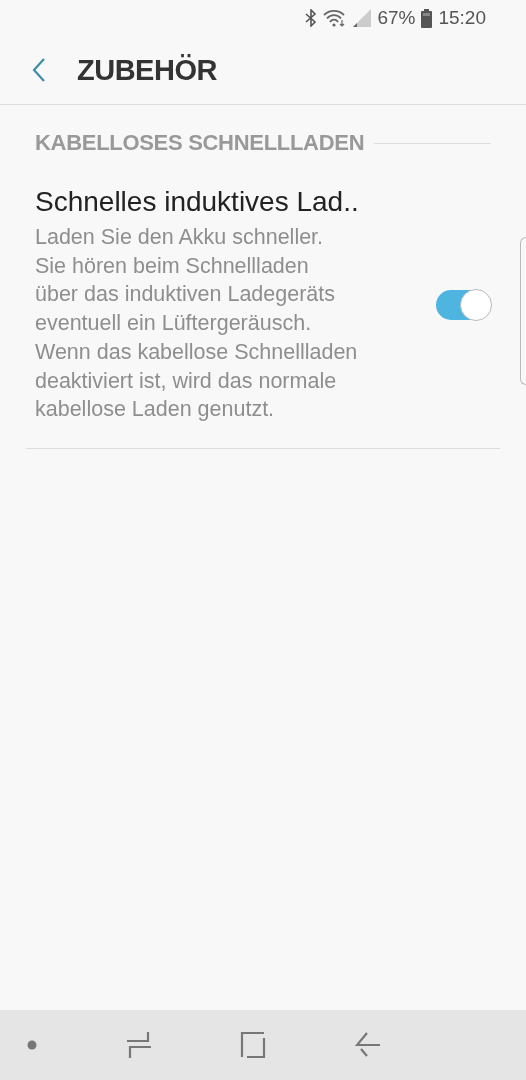 The width and height of the screenshot is (526, 1080). What do you see at coordinates (138, 1045) in the screenshot?
I see `recent-apps-icon` at bounding box center [138, 1045].